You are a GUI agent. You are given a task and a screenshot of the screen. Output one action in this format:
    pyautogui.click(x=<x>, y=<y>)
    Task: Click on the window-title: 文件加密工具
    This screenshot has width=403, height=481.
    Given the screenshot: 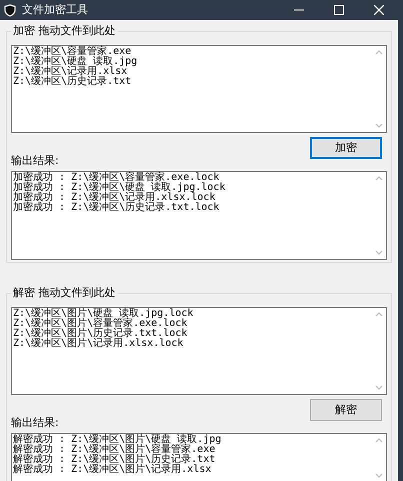 What is the action you would take?
    pyautogui.click(x=55, y=10)
    